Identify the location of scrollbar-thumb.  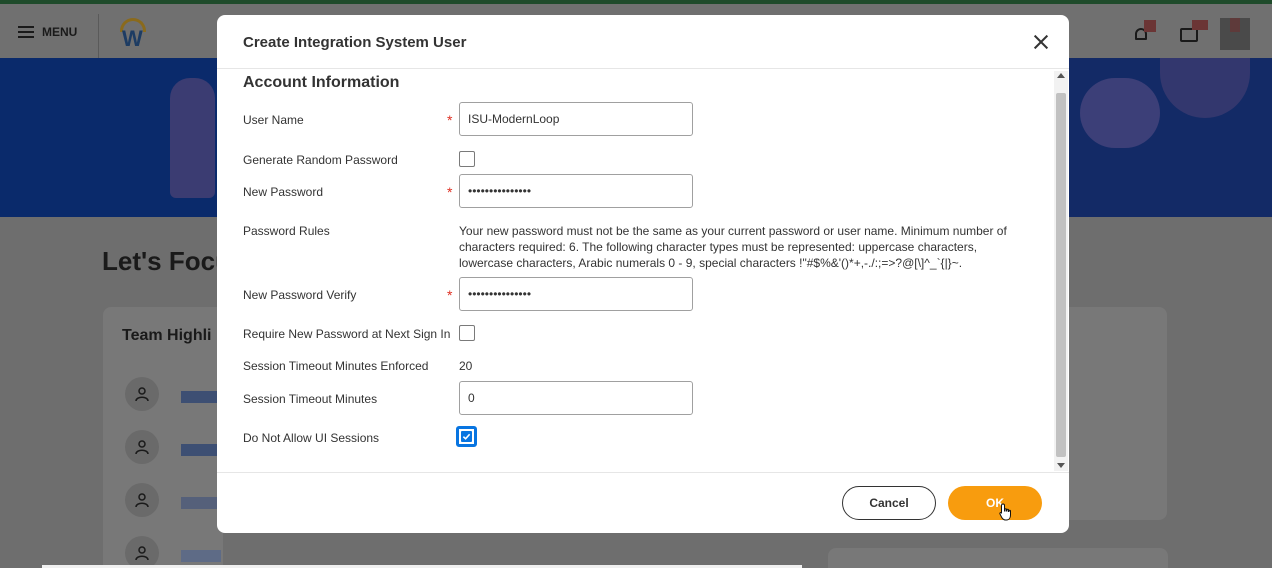
(1061, 275).